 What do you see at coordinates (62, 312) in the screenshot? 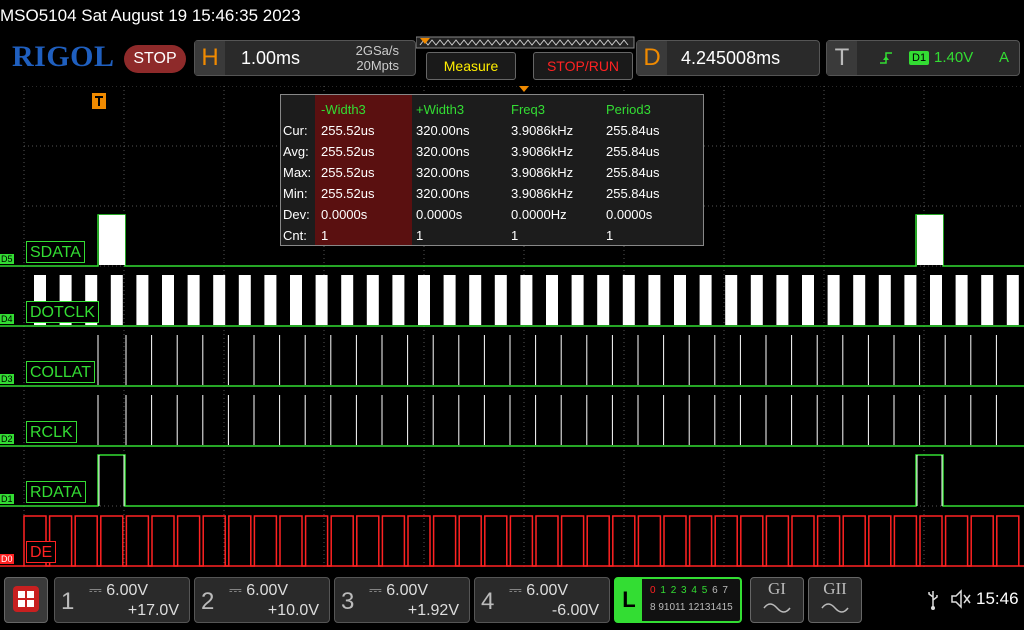
I see `channel-label-dotclk: DOTCLK` at bounding box center [62, 312].